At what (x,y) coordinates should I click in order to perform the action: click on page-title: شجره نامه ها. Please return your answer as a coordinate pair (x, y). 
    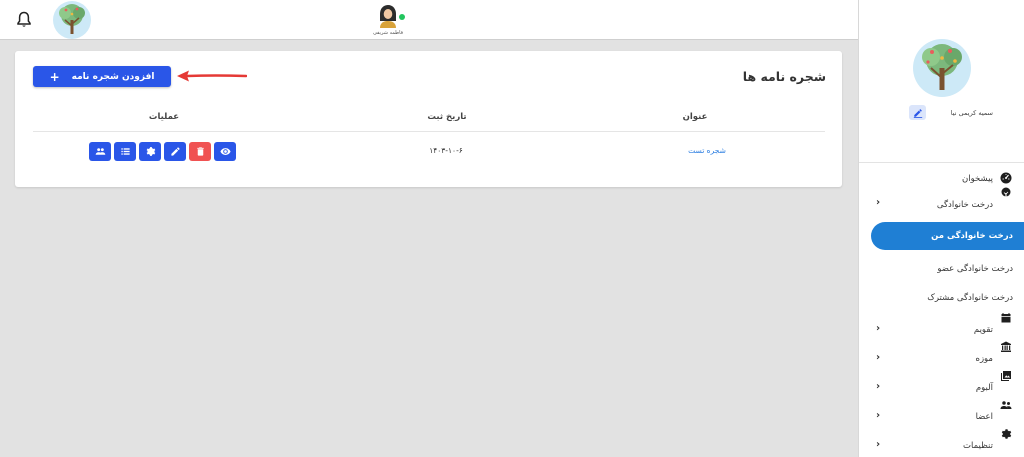
    Looking at the image, I should click on (784, 76).